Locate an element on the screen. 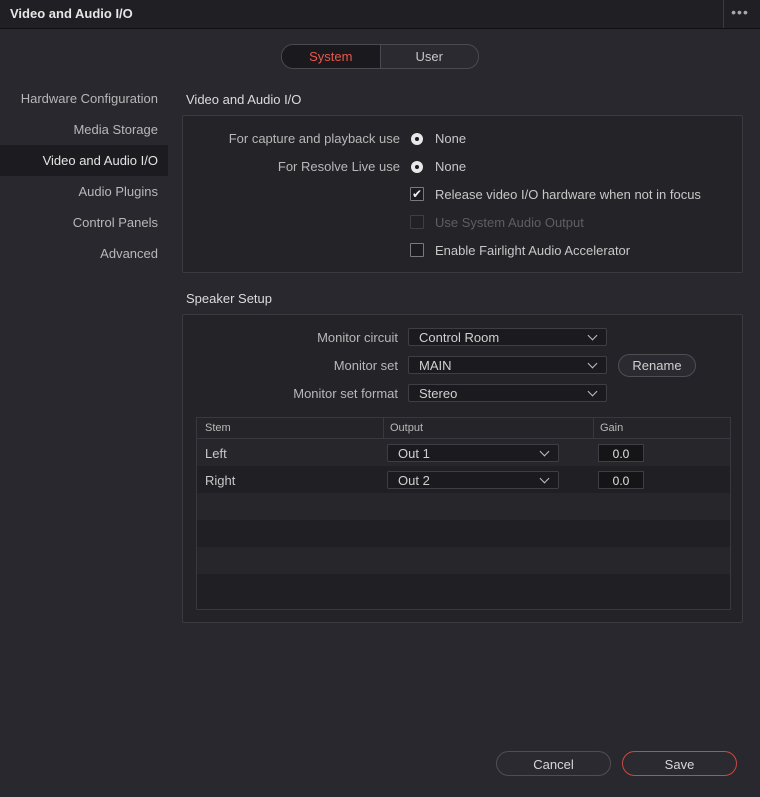 This screenshot has width=760, height=797. column-header-output: Output is located at coordinates (407, 428).